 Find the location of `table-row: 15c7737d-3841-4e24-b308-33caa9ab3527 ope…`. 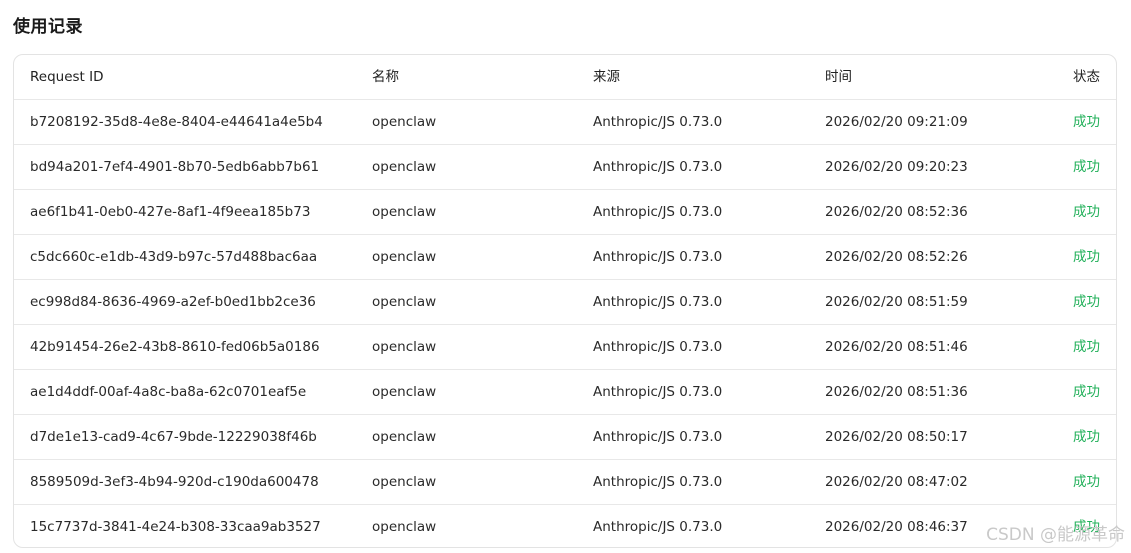

table-row: 15c7737d-3841-4e24-b308-33caa9ab3527 ope… is located at coordinates (565, 526).